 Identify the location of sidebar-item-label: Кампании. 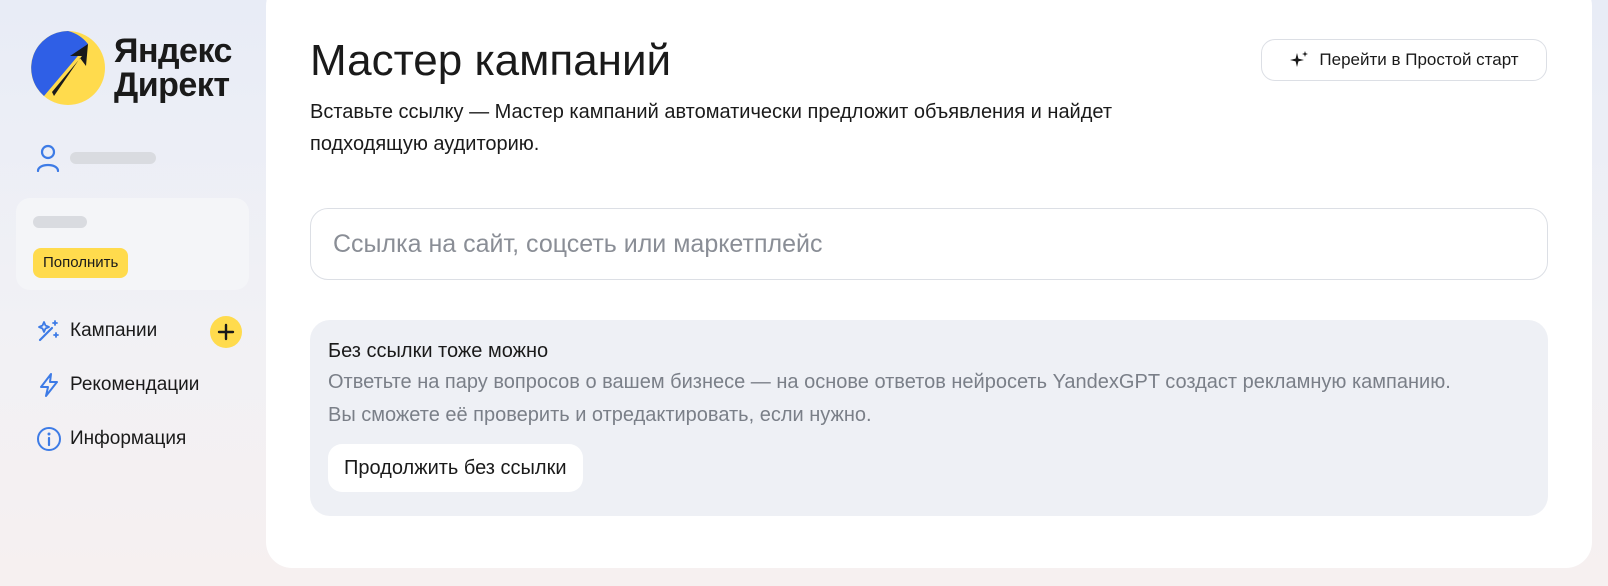
(114, 330).